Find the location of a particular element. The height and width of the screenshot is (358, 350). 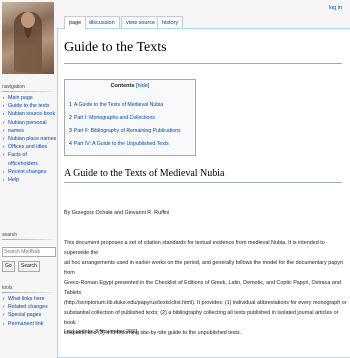

toc-hide-link: [hide] is located at coordinates (142, 86).